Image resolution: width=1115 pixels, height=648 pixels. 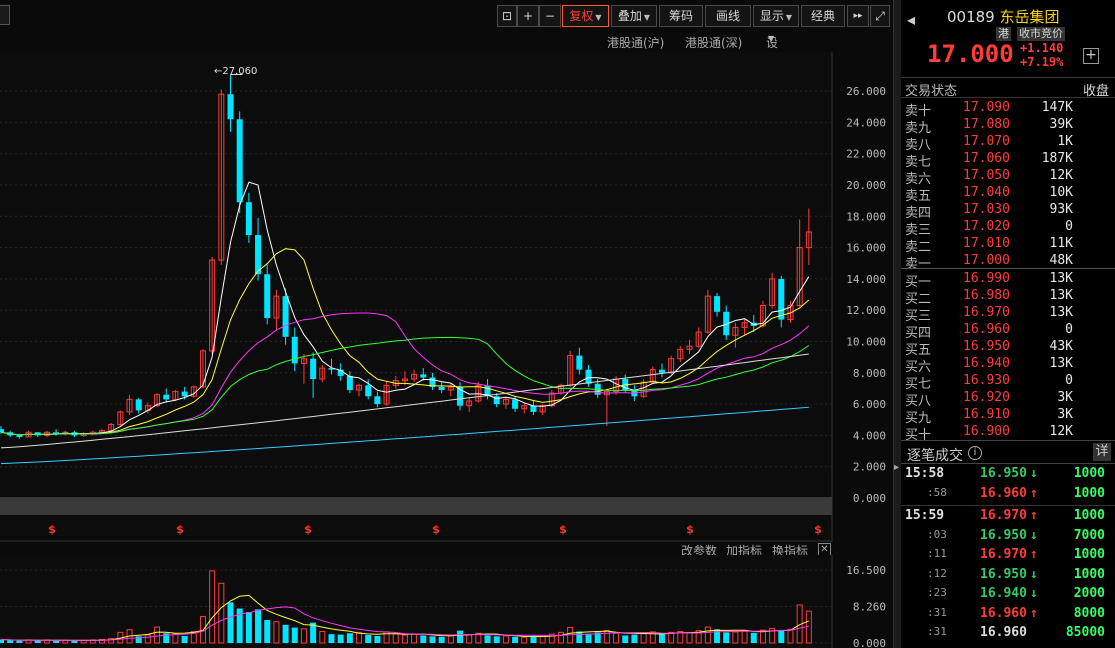 I want to click on y-tick-label: 14.000, so click(x=866, y=279).